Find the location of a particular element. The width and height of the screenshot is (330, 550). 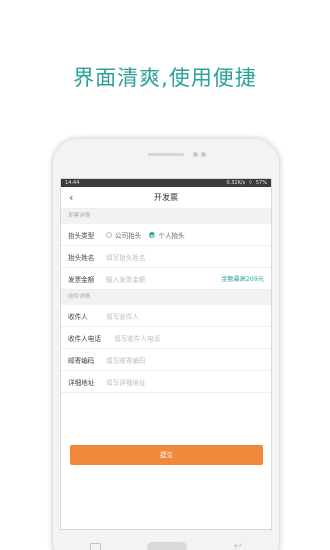

page-title: 开发票 is located at coordinates (166, 197).